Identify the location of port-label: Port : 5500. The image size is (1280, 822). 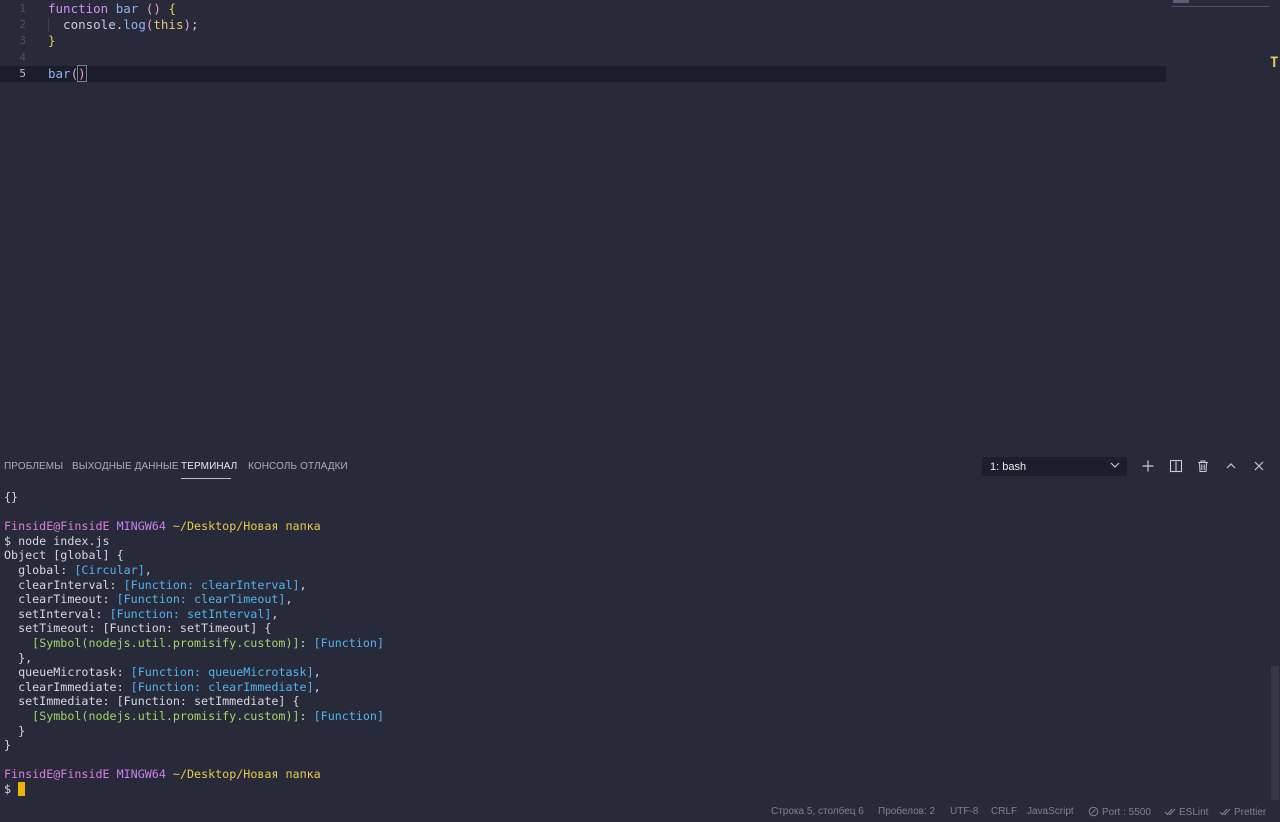
(1126, 812).